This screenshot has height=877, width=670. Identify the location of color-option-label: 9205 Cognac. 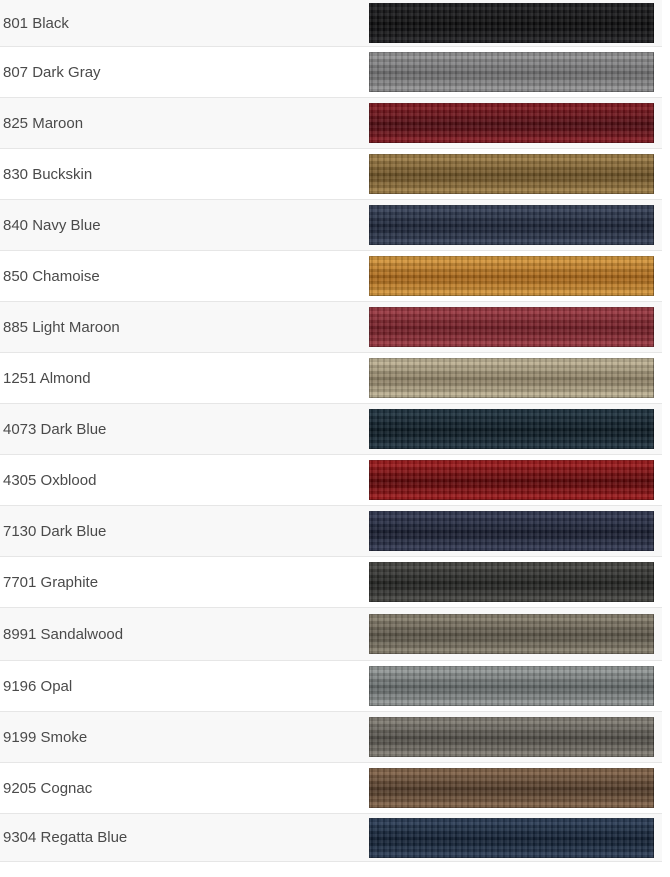
(48, 788).